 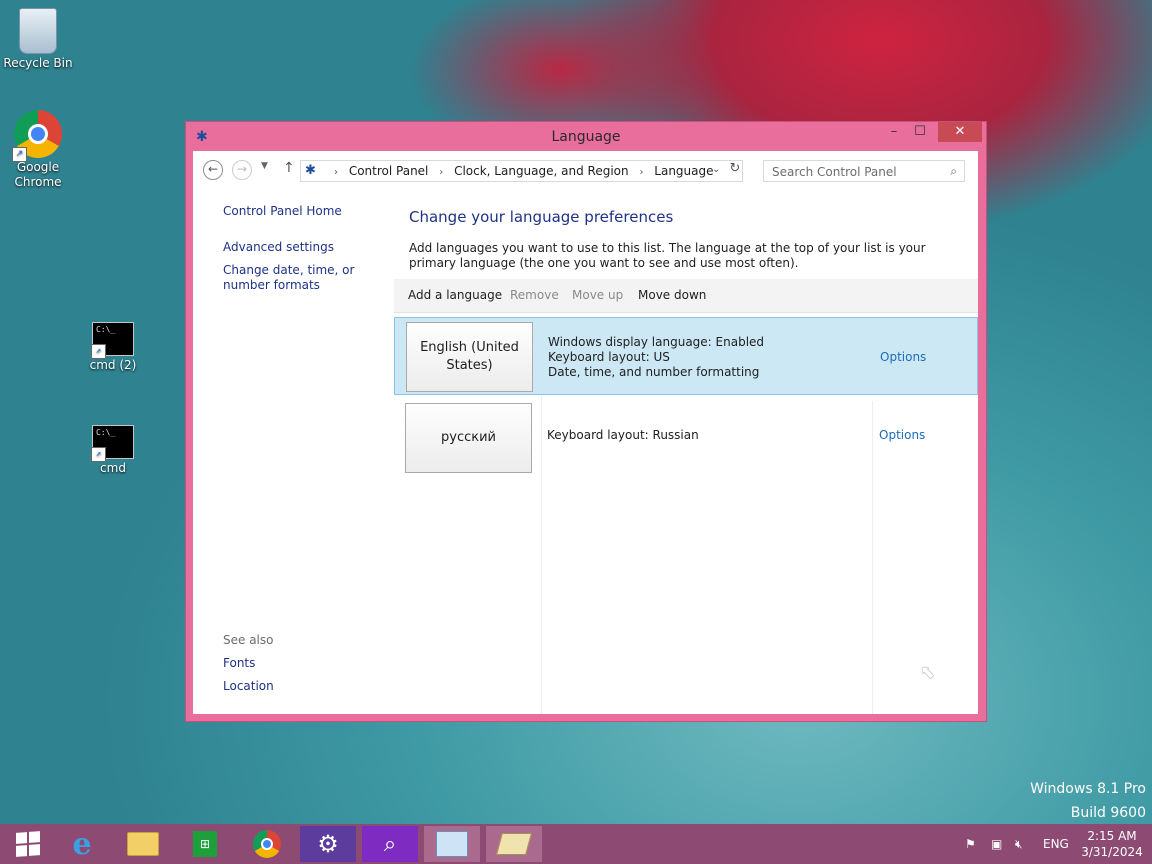 I want to click on store-icon: ⊞, so click(x=205, y=844).